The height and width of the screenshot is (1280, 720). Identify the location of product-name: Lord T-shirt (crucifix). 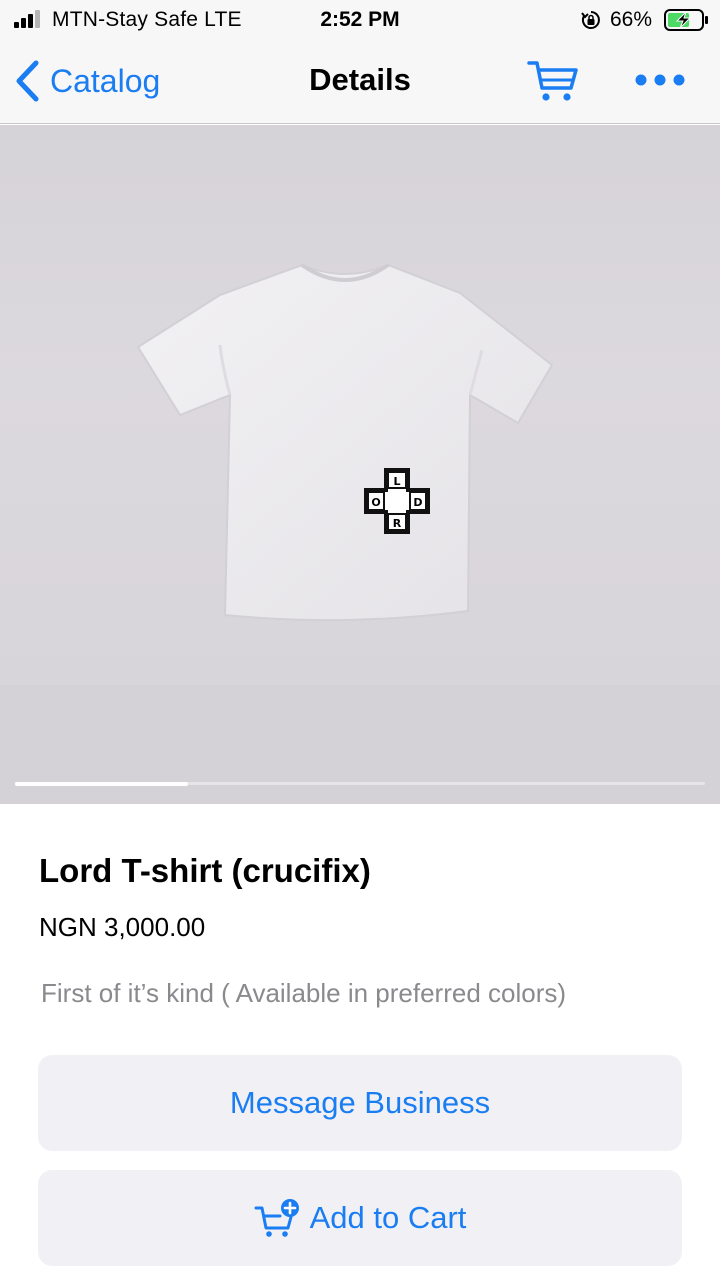
(205, 870).